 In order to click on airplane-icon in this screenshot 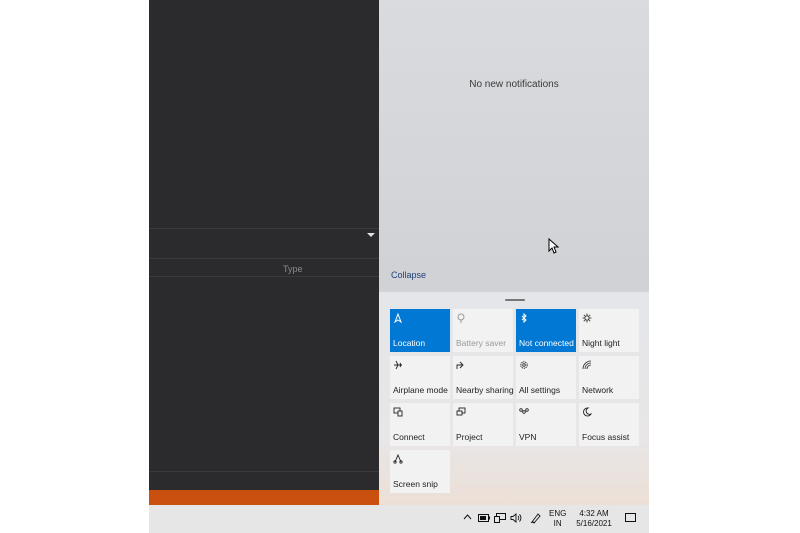, I will do `click(398, 365)`.